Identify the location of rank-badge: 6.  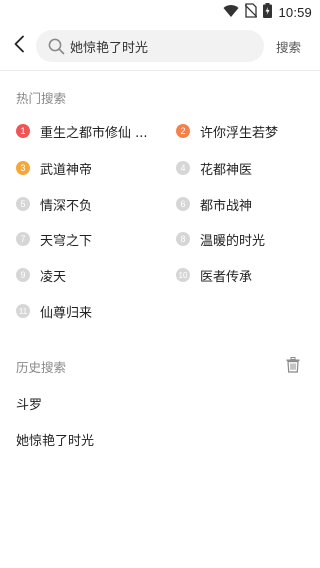
(183, 204).